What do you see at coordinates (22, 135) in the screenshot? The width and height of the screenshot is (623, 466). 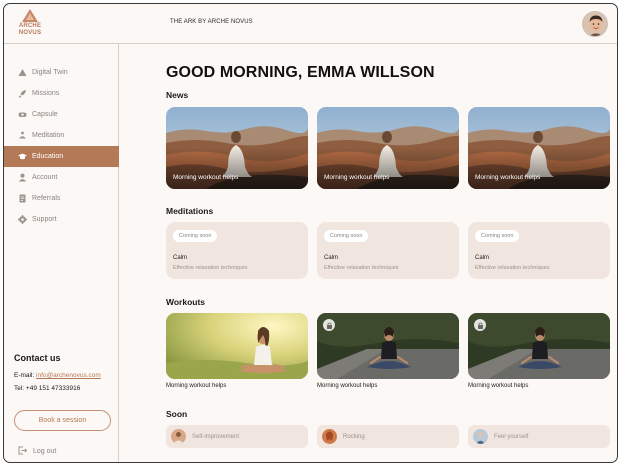 I see `meditation-icon` at bounding box center [22, 135].